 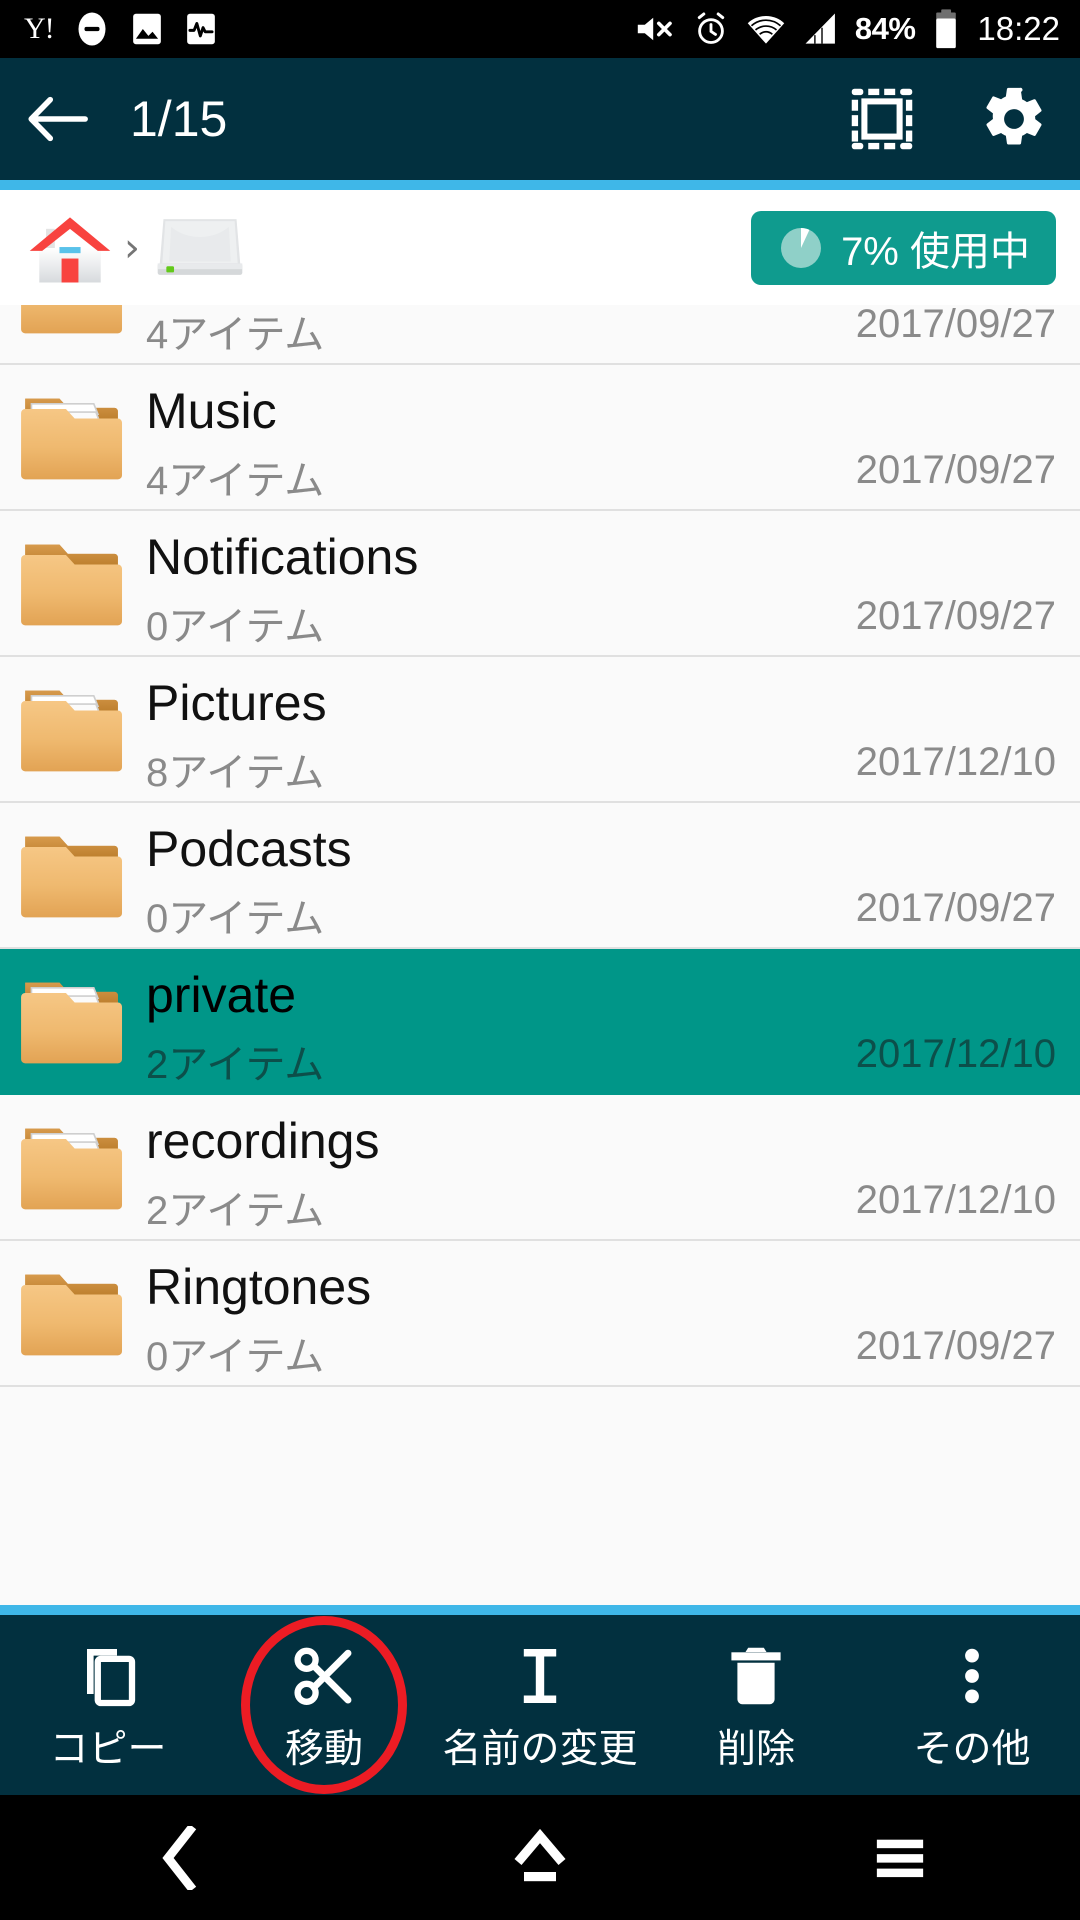 I want to click on table-row: Music 4アイテム 2017/09/27, so click(x=540, y=438).